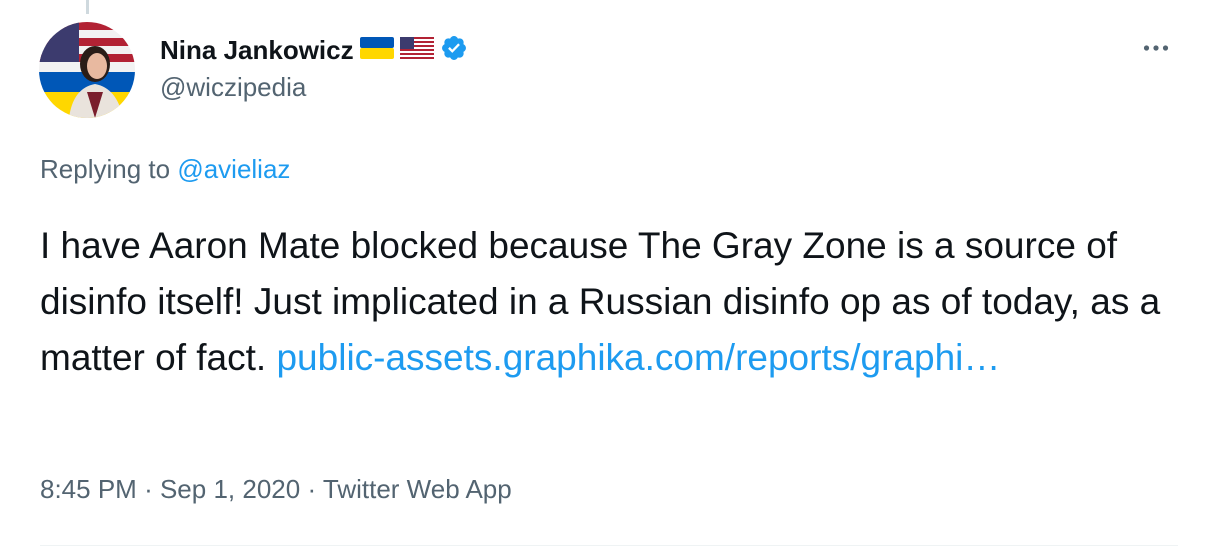 This screenshot has height=550, width=1218. I want to click on author-name-row: Nina Jankowicz, so click(314, 50).